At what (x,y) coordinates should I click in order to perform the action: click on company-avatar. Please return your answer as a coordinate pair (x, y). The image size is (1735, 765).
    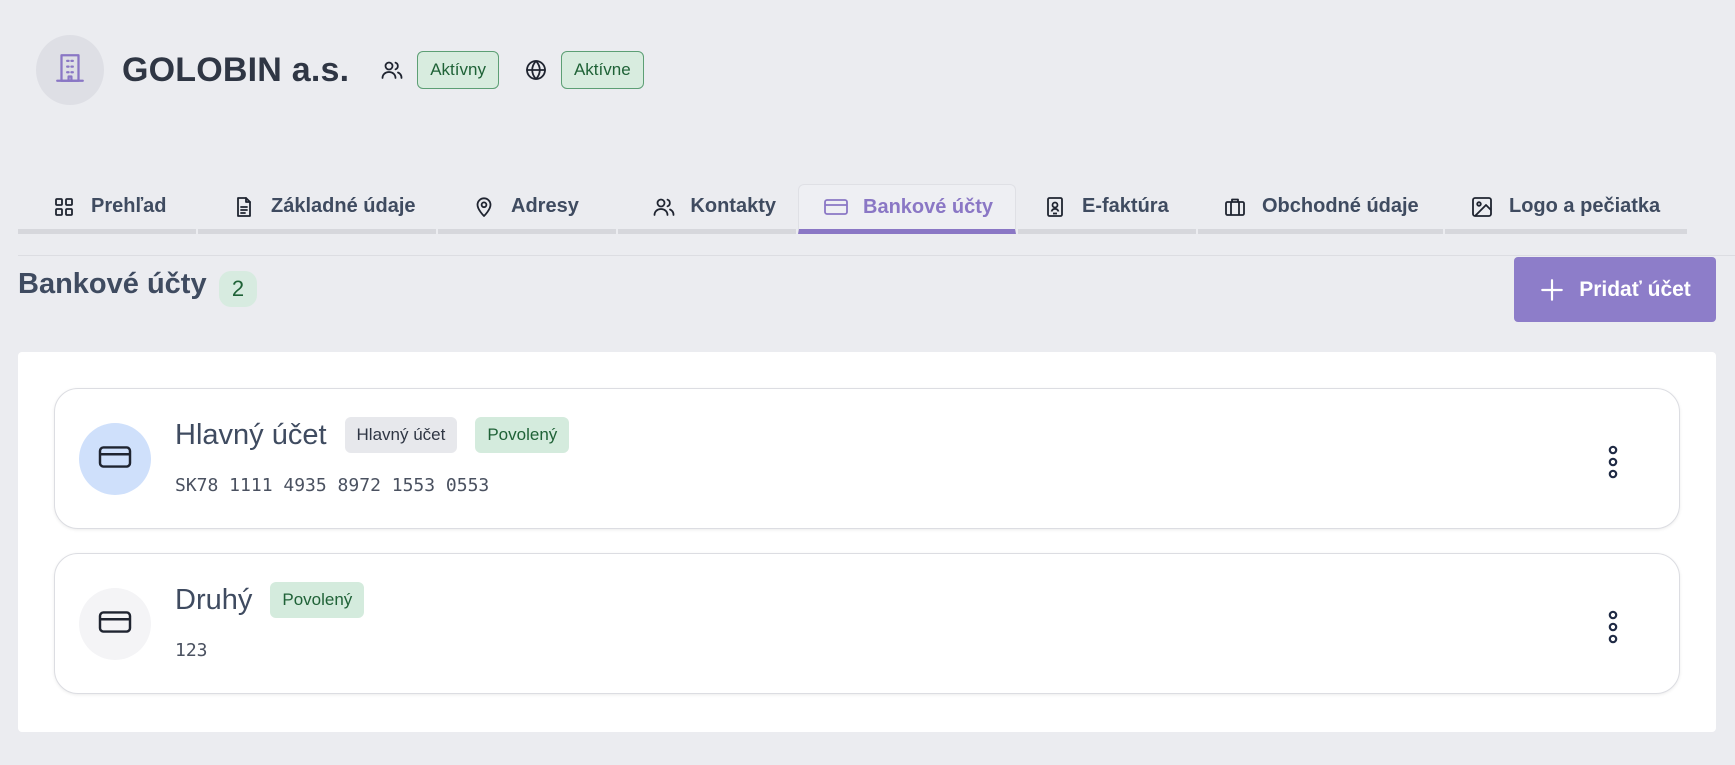
    Looking at the image, I should click on (70, 70).